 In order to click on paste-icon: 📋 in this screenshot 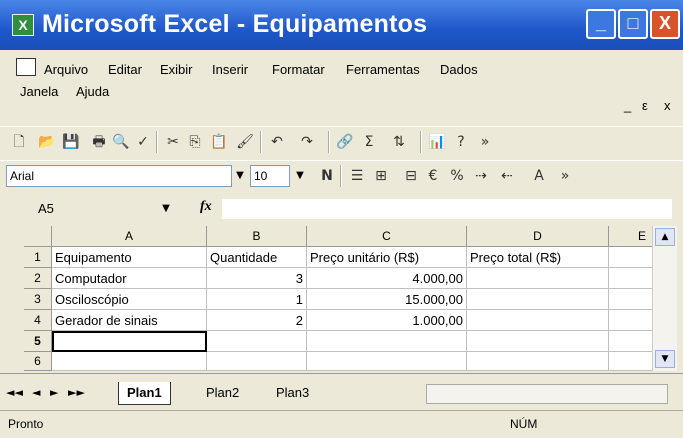, I will do `click(219, 142)`.